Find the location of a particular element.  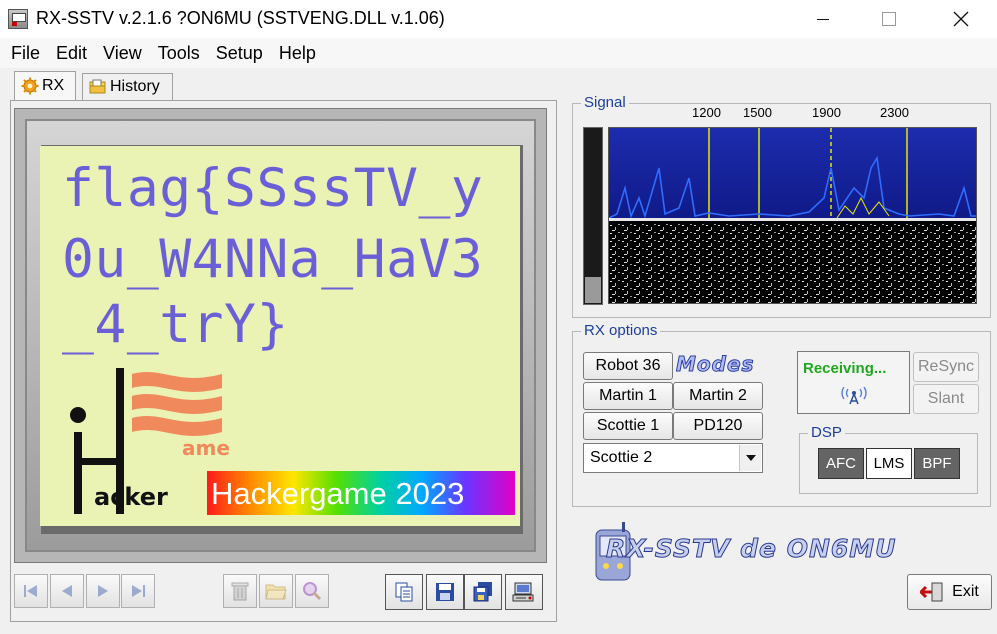

spectrum-graph is located at coordinates (792, 215).